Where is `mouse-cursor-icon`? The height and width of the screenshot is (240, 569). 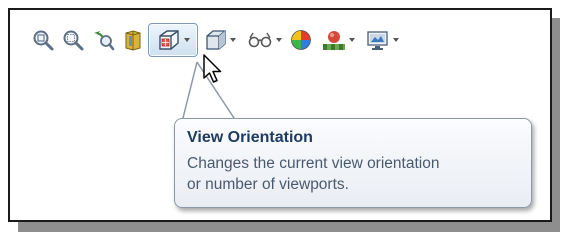
mouse-cursor-icon is located at coordinates (212, 68).